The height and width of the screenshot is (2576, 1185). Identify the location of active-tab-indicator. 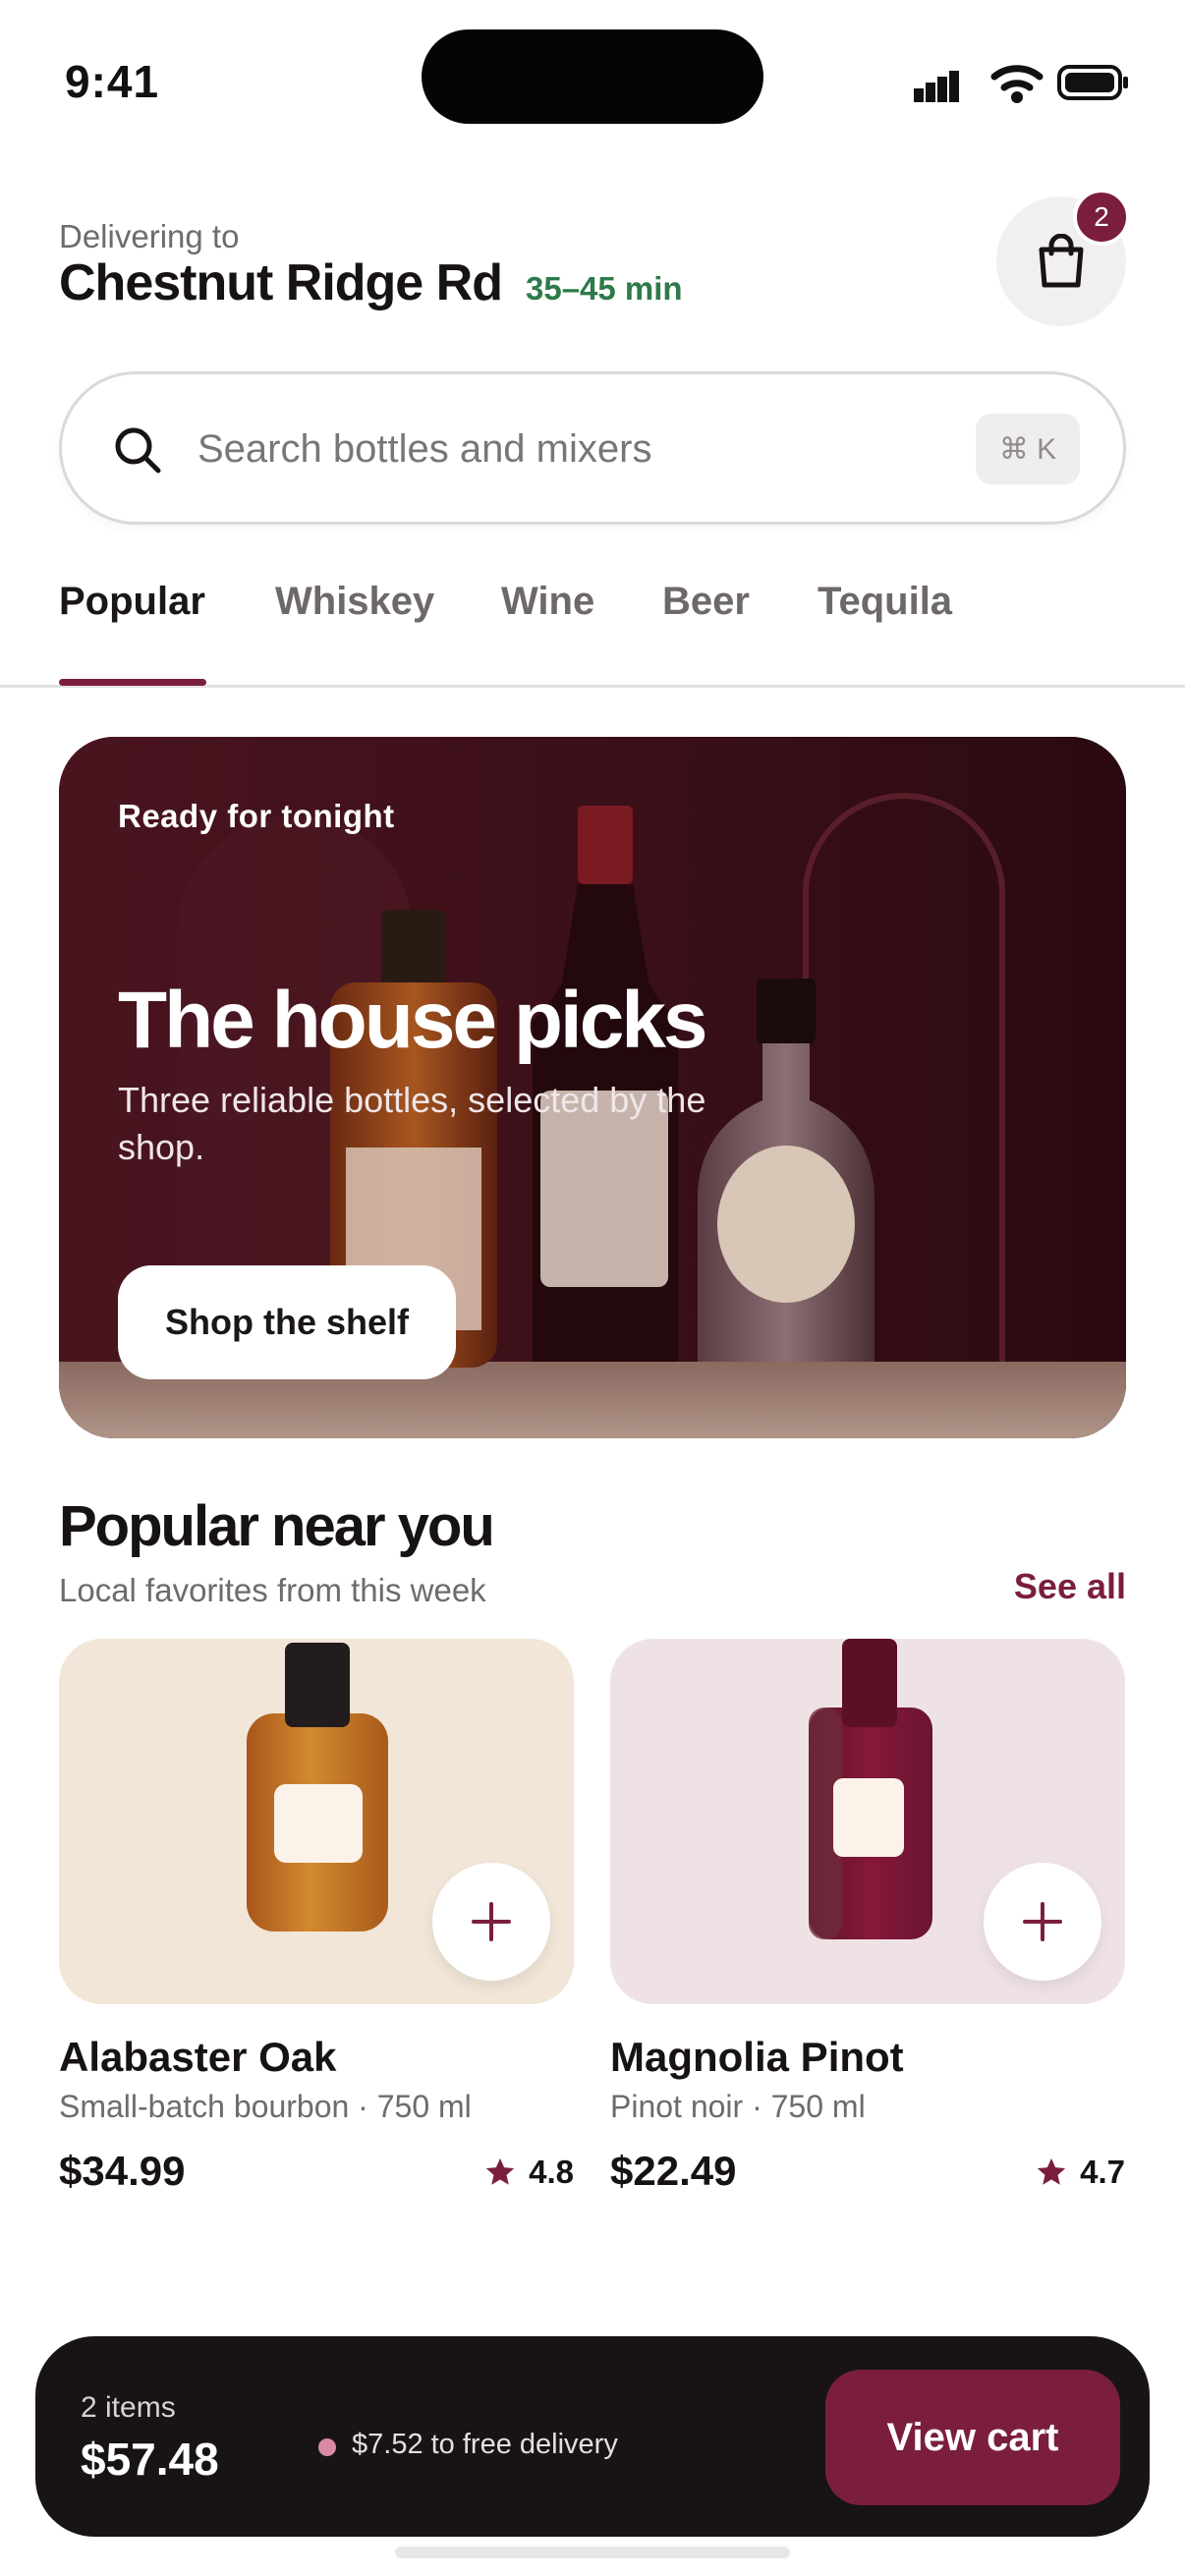
(133, 682).